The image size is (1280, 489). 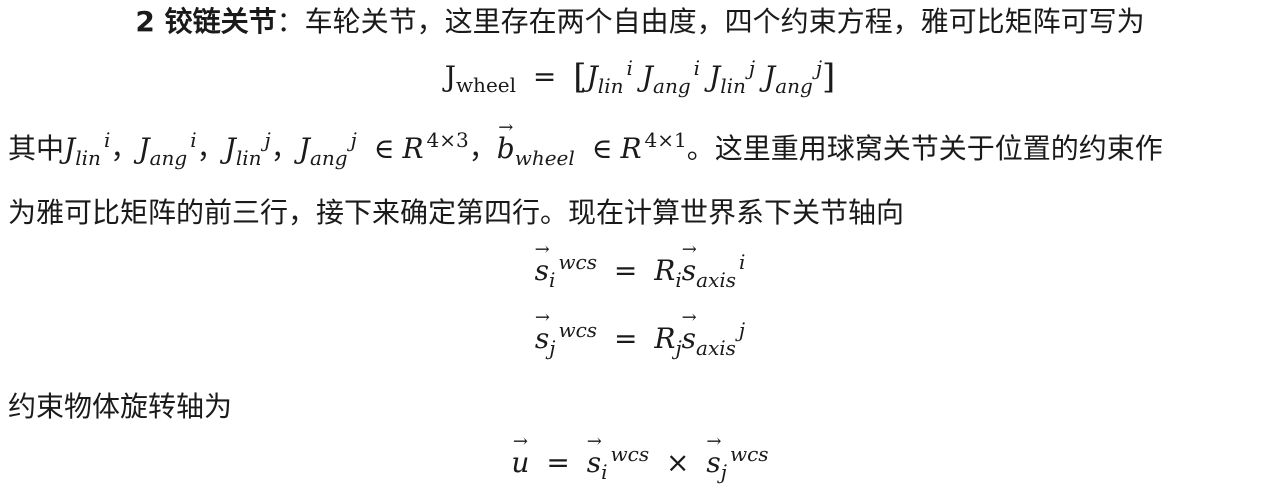 What do you see at coordinates (742, 330) in the screenshot?
I see `eq-sj-s2-sup: j` at bounding box center [742, 330].